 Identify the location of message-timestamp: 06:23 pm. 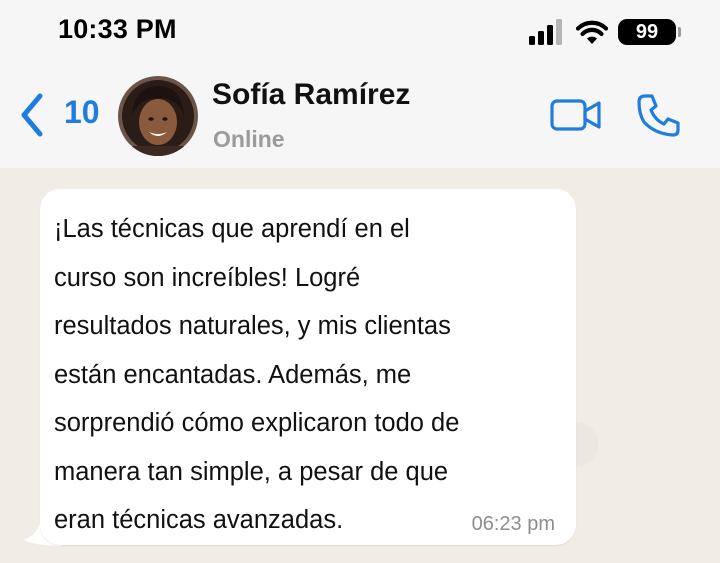
(513, 524).